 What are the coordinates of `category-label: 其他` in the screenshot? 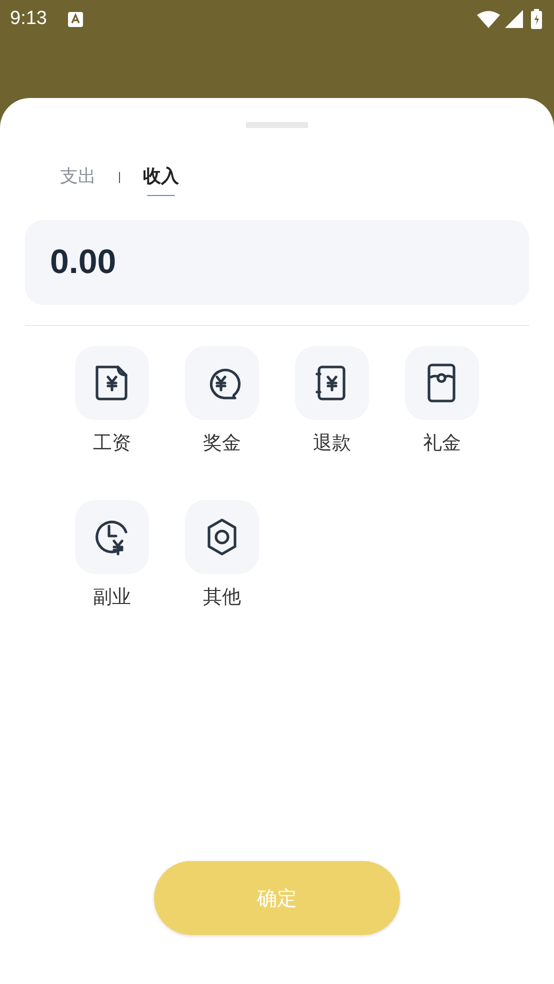 It's located at (222, 597).